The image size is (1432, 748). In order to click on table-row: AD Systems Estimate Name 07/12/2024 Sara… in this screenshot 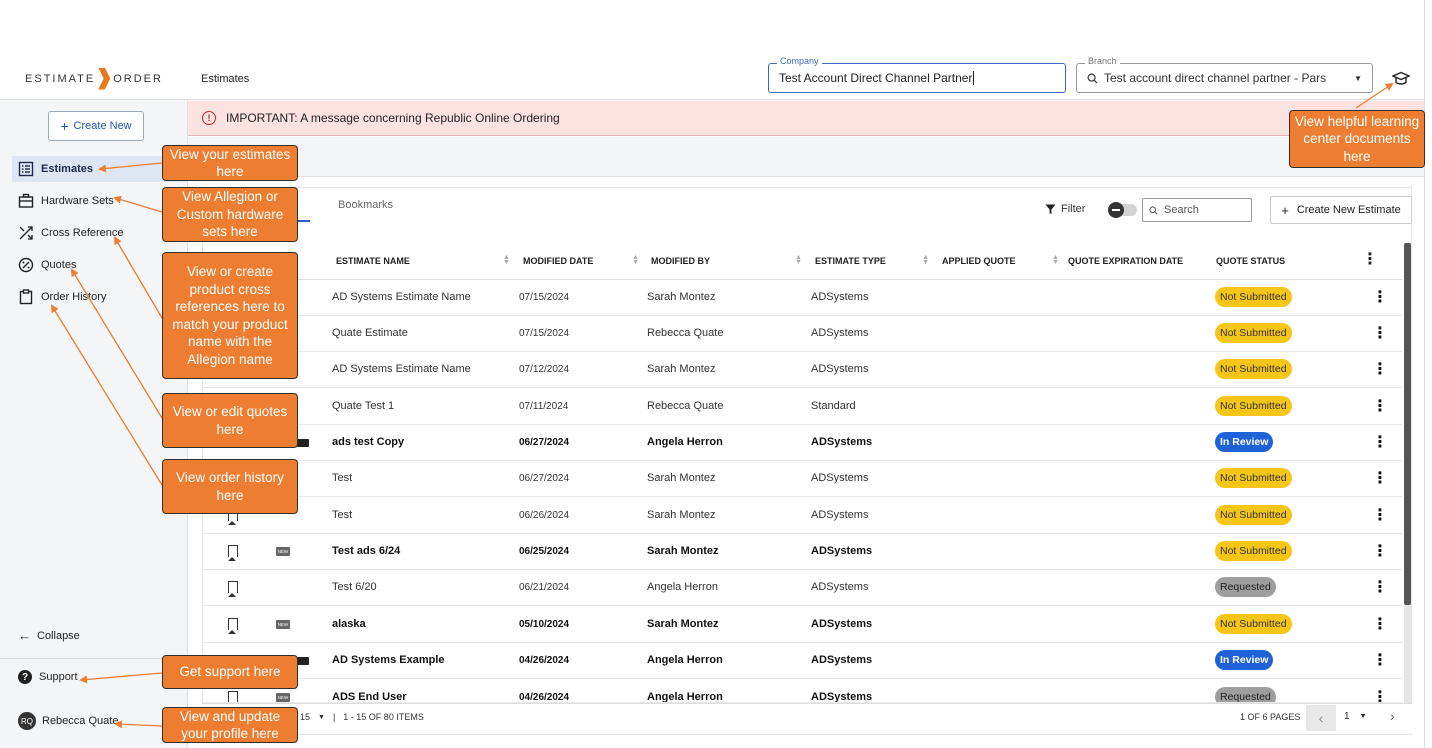, I will do `click(802, 370)`.